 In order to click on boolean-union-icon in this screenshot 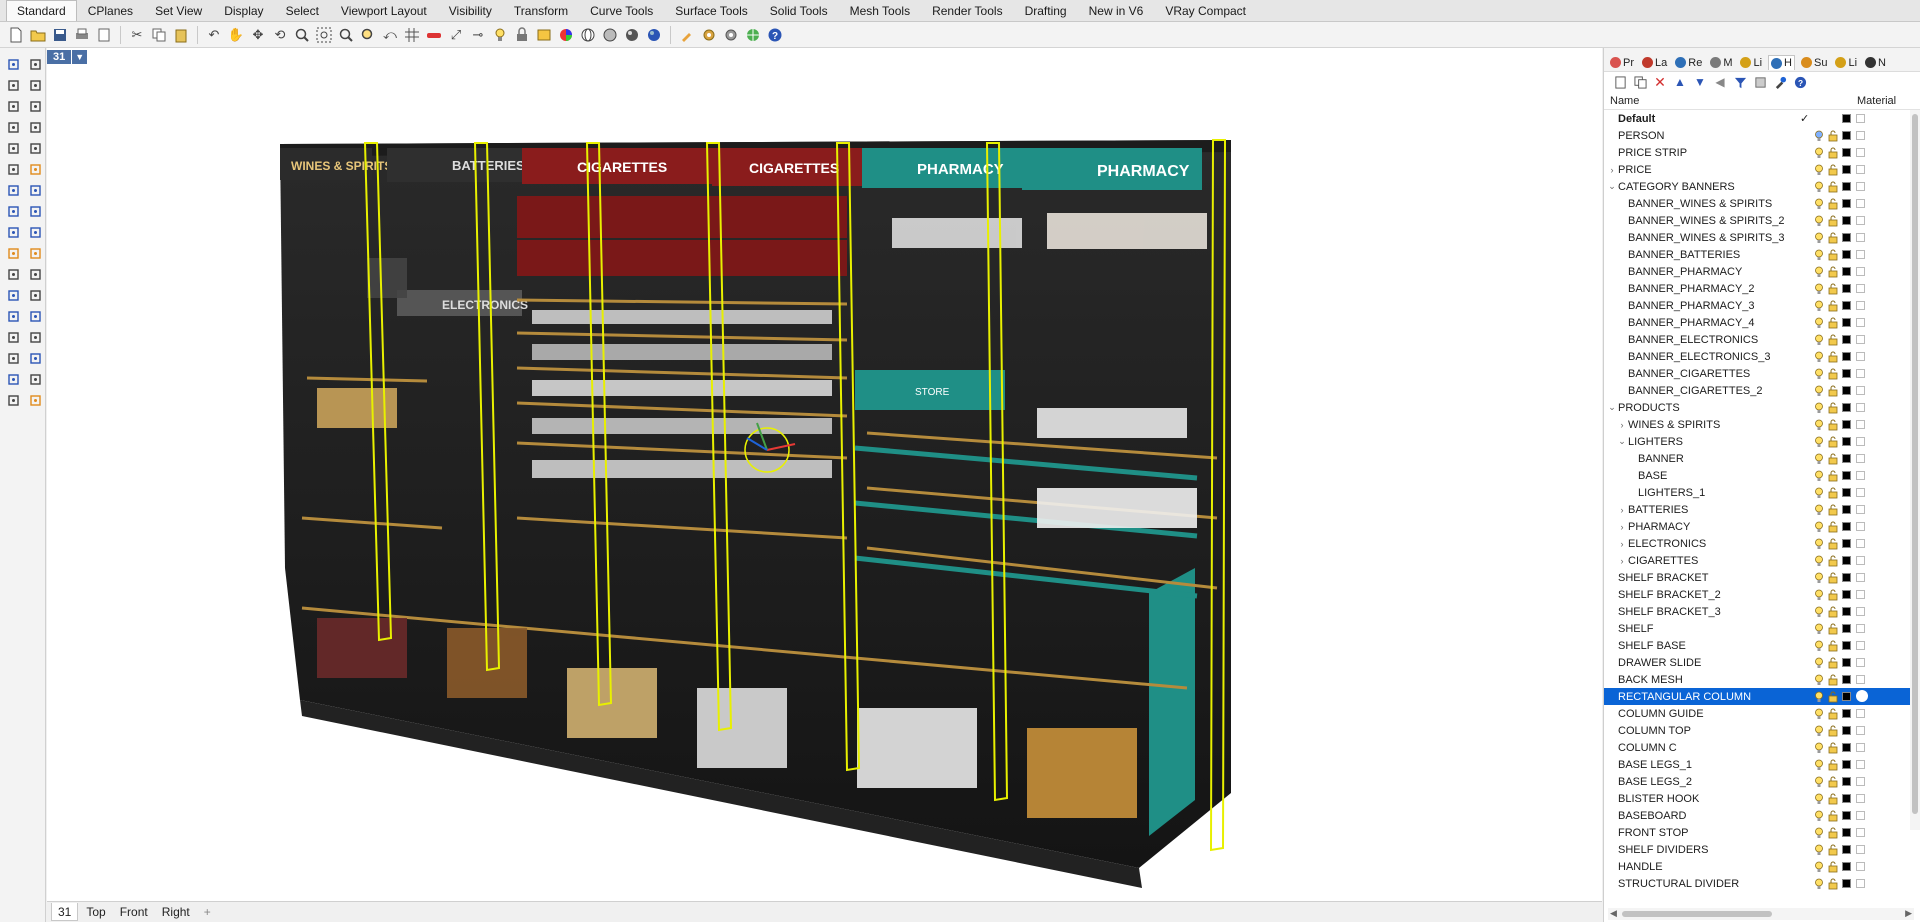, I will do `click(35, 400)`.